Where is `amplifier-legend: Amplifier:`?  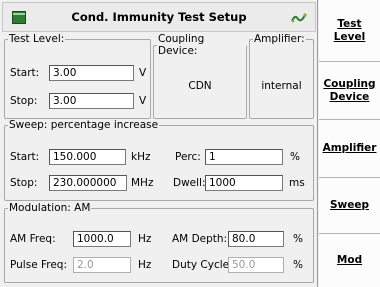
amplifier-legend: Amplifier: is located at coordinates (279, 39).